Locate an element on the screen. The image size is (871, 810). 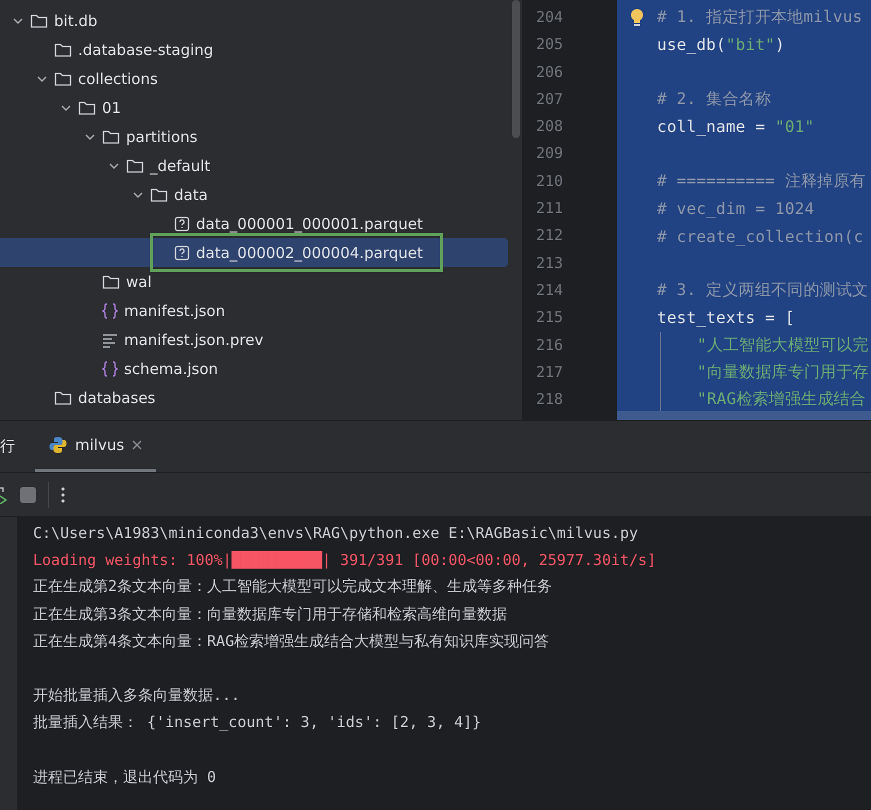
code-line: use_db("bit") is located at coordinates (721, 44).